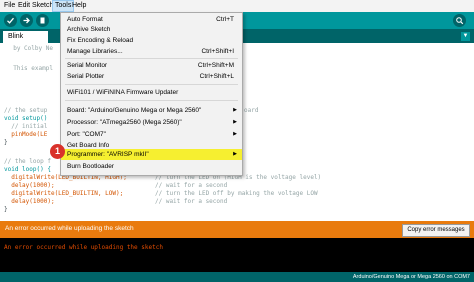 Image resolution: width=474 pixels, height=282 pixels. Describe the element at coordinates (151, 51) in the screenshot. I see `menu-item-manage-libraries: Manage Libraries... Ctrl+Shift+I` at that location.